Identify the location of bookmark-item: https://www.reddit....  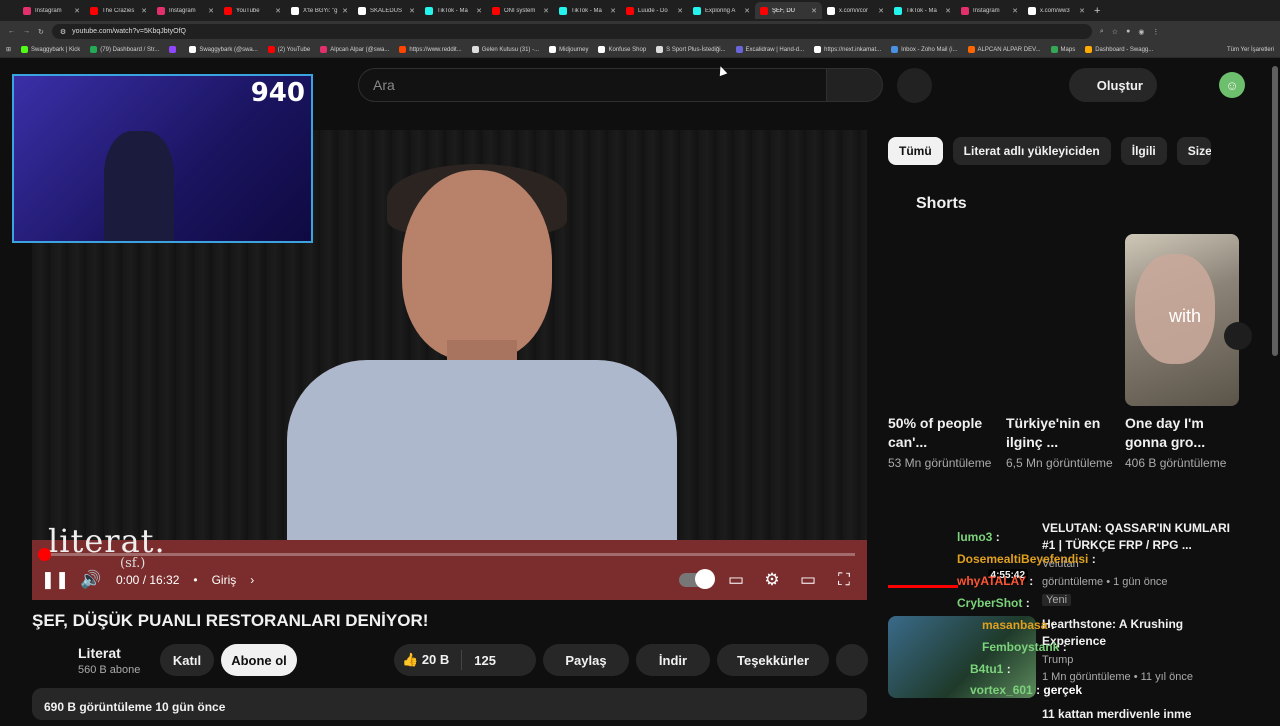
(430, 49).